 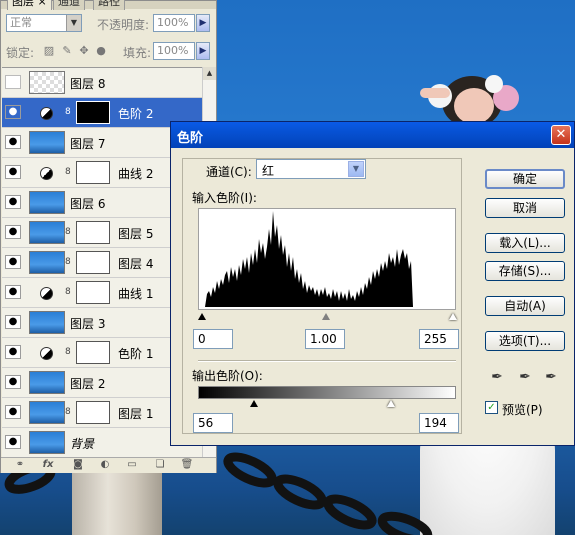 I want to click on blend-mode-select: 正常 ▼, so click(x=44, y=23).